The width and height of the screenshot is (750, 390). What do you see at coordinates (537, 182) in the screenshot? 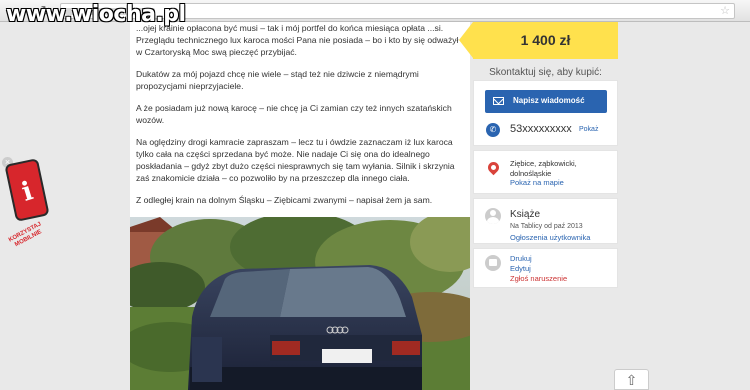
I see `show-on-map-link: Pokaż na mapie` at bounding box center [537, 182].